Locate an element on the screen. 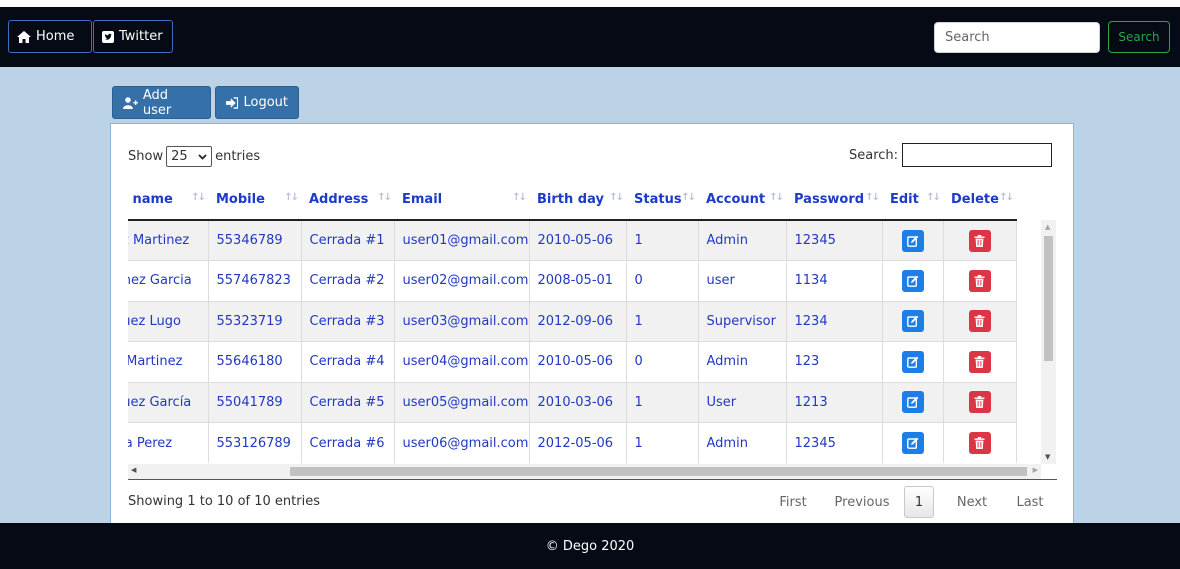  cell-birthday: 2010-03-06 is located at coordinates (578, 402).